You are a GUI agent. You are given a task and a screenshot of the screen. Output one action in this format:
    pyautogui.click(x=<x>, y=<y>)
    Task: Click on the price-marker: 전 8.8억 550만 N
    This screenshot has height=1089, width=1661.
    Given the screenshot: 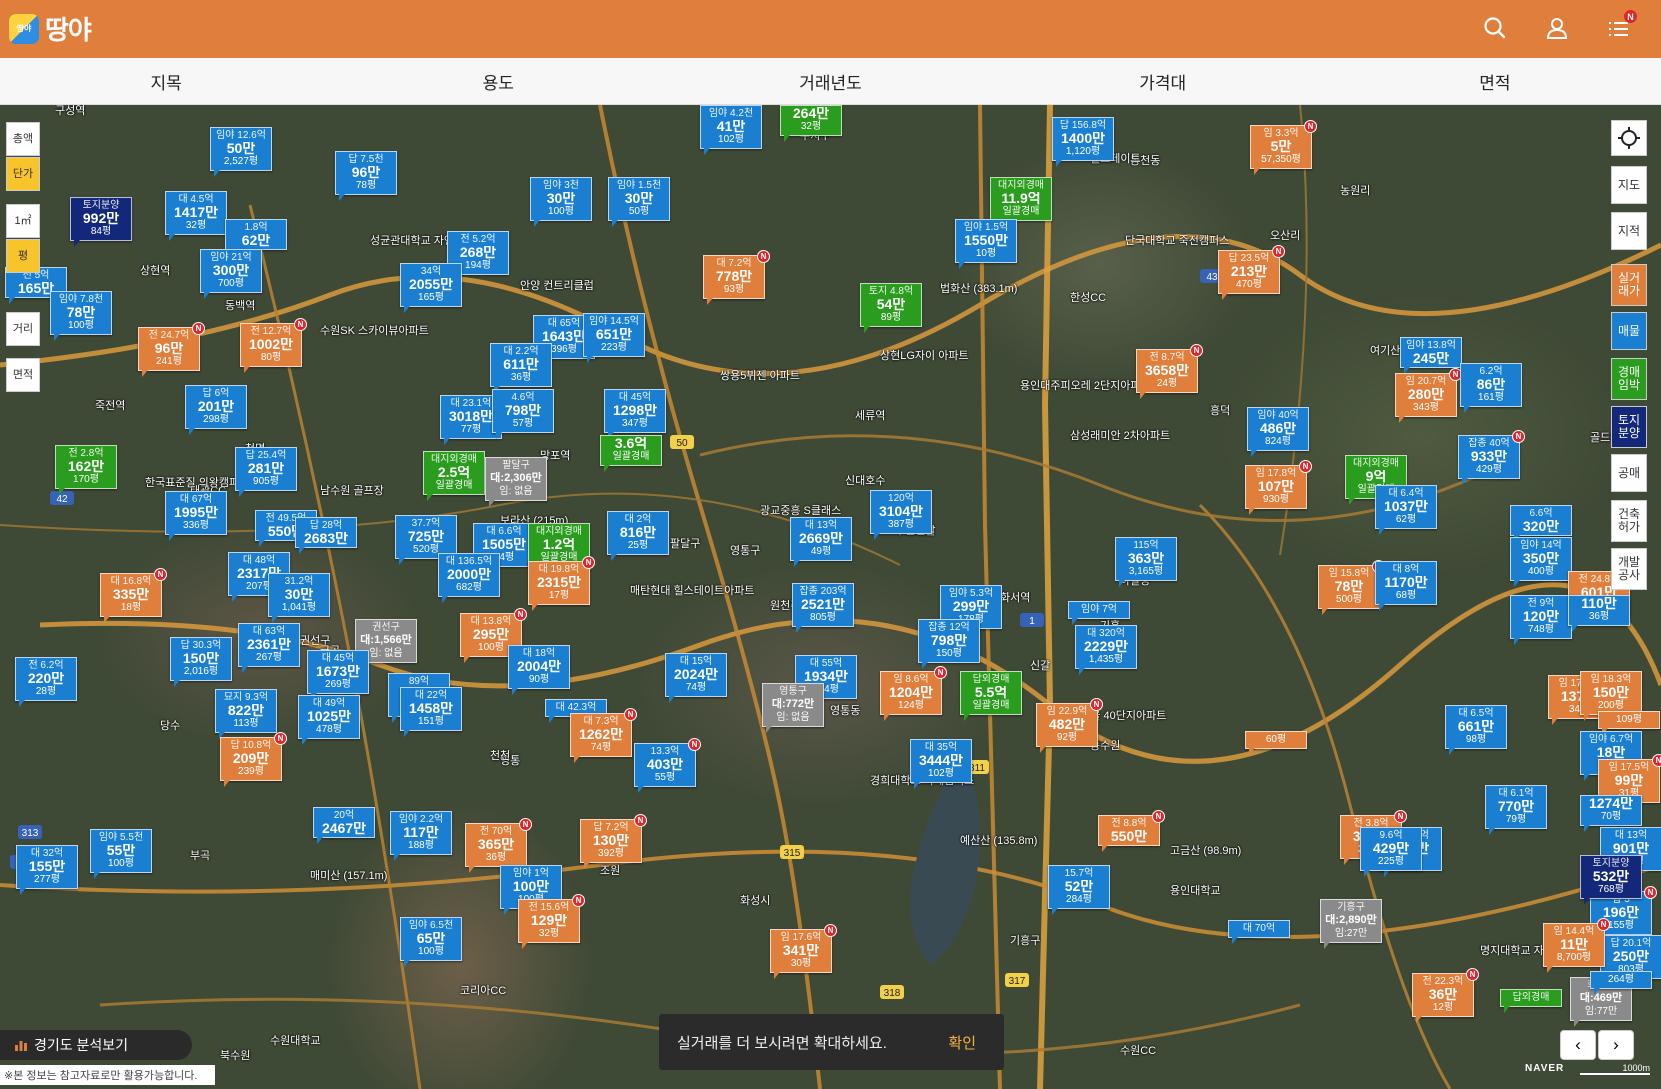 What is the action you would take?
    pyautogui.click(x=1131, y=831)
    